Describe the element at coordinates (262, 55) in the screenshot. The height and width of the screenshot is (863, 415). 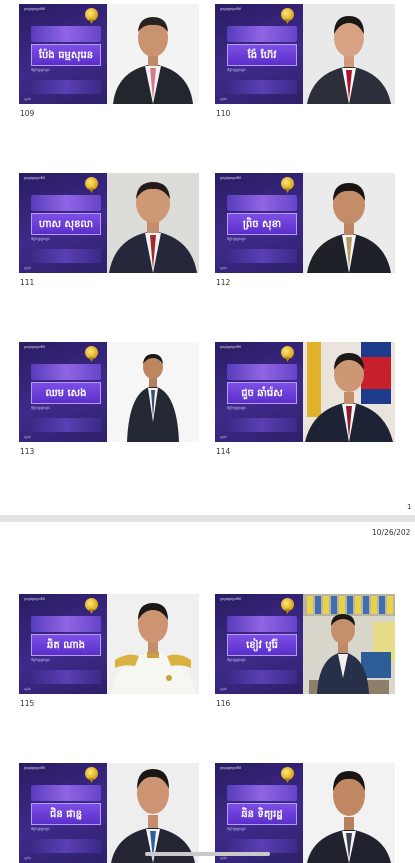
I see `person-name: ង៉ែ ហ៊ែវ` at that location.